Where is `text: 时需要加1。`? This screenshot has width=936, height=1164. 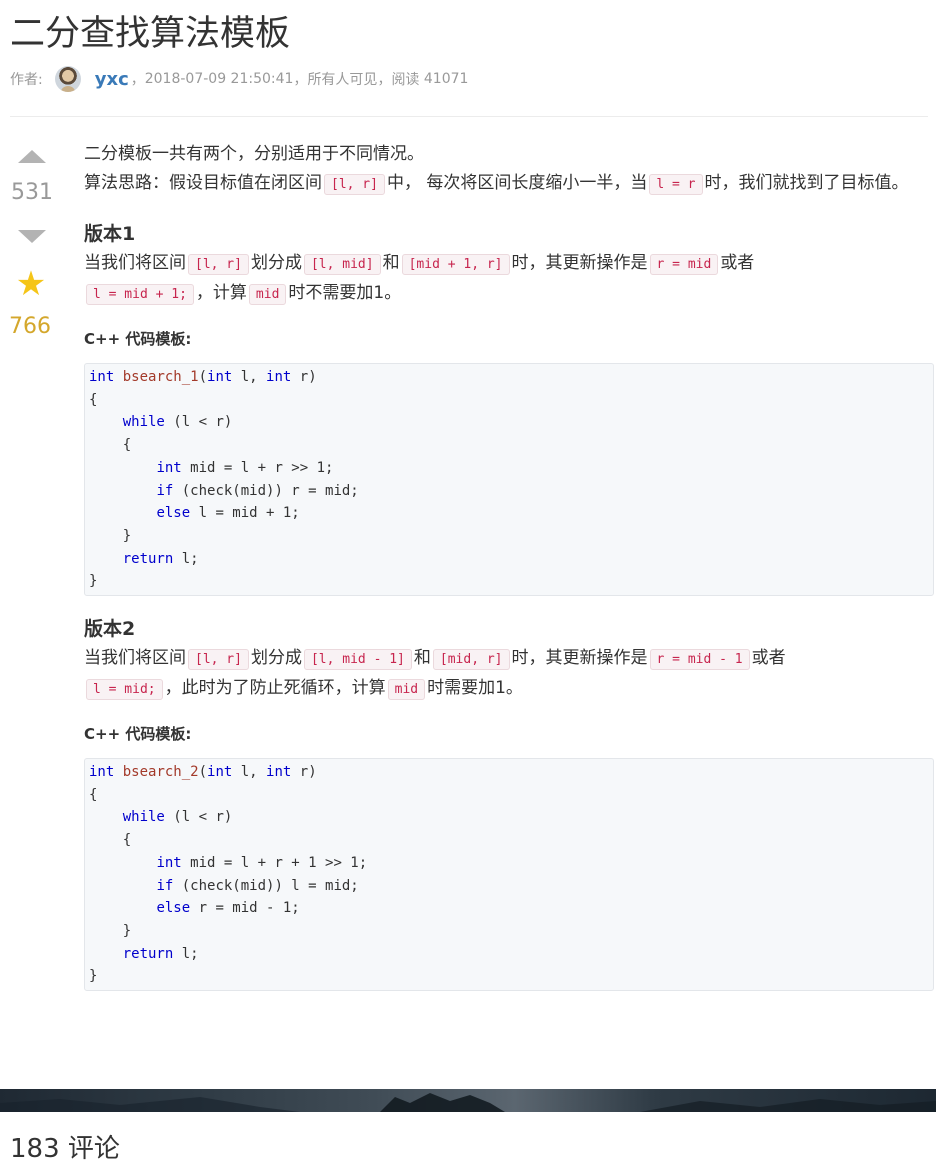 text: 时需要加1。 is located at coordinates (475, 688).